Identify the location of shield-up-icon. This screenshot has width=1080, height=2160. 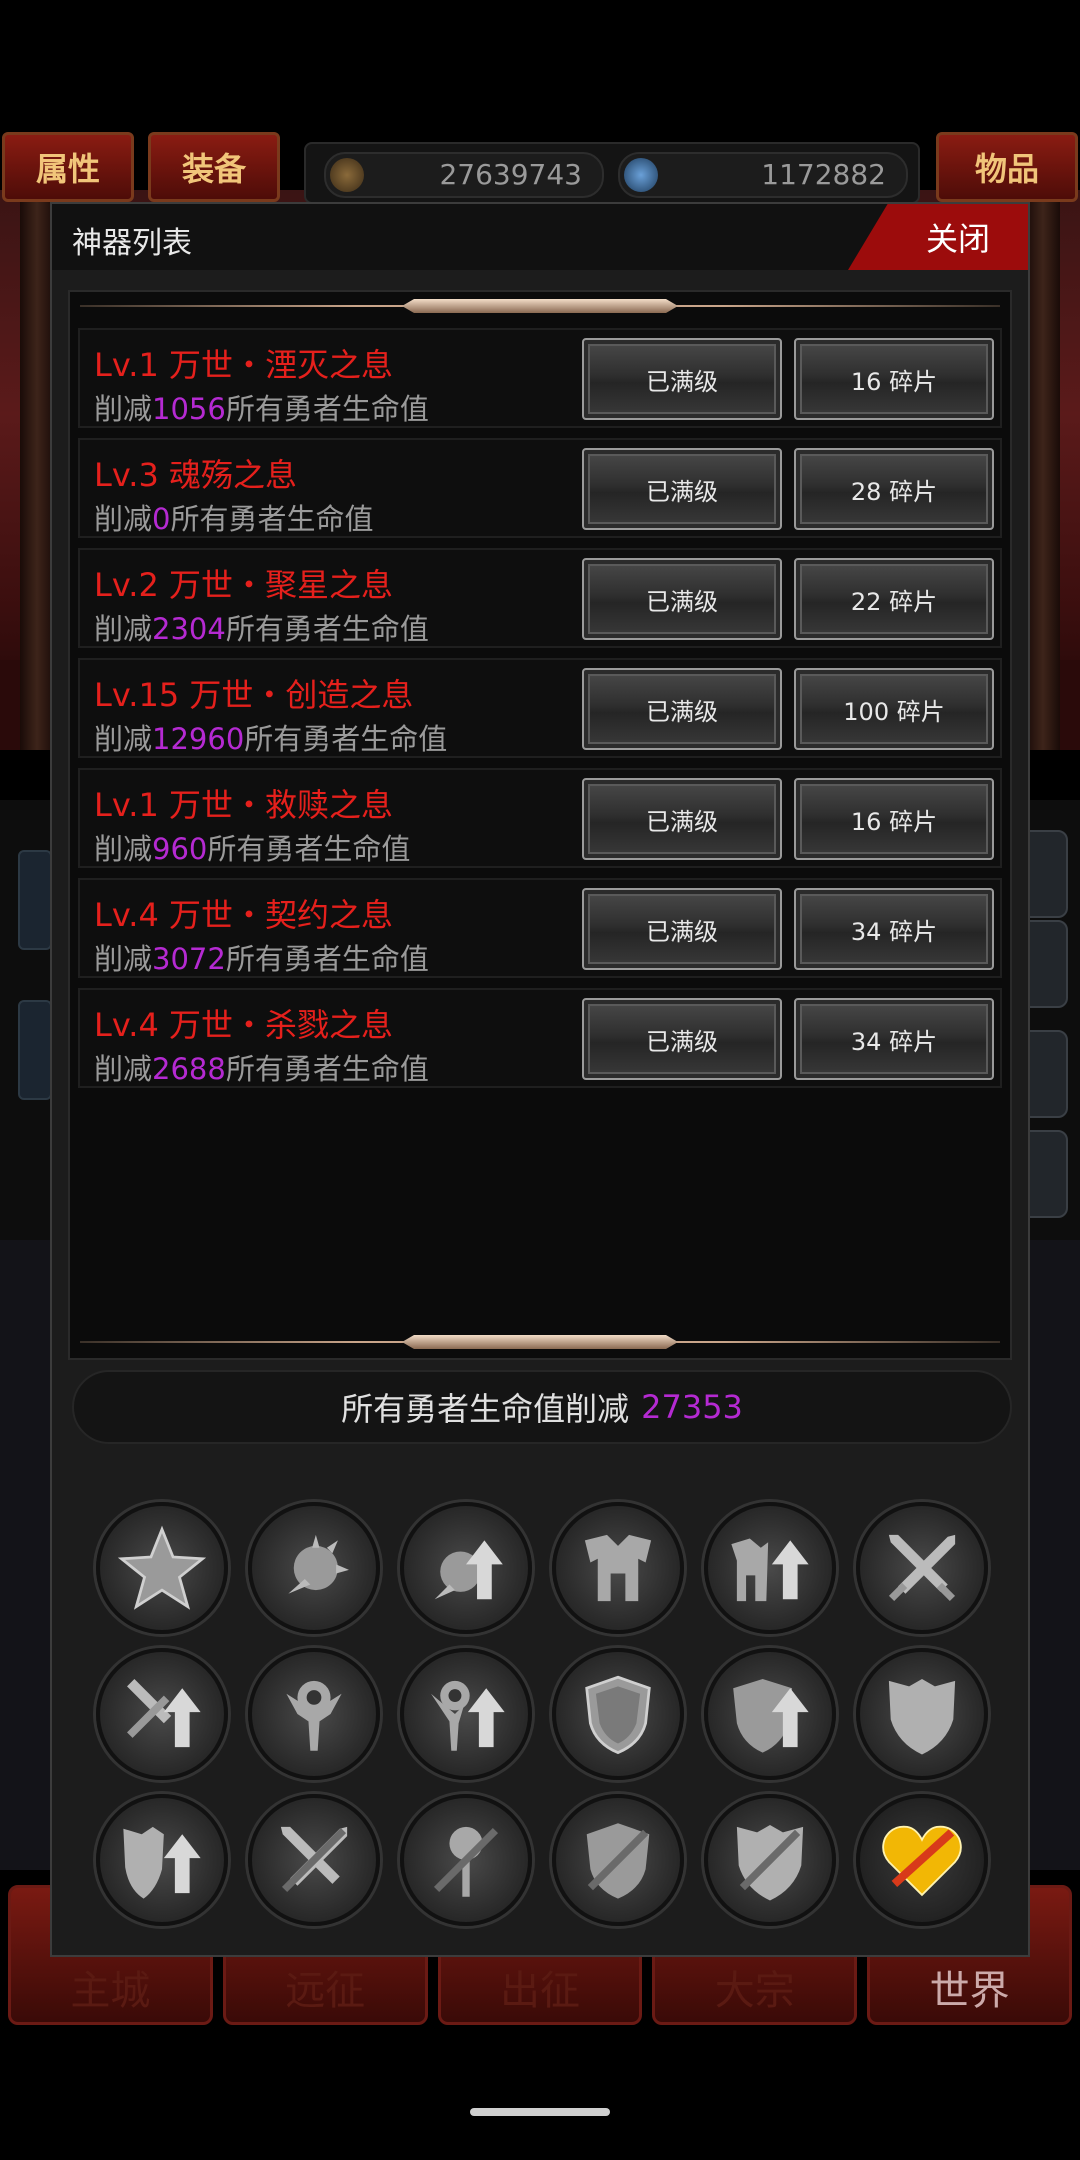
(770, 1714).